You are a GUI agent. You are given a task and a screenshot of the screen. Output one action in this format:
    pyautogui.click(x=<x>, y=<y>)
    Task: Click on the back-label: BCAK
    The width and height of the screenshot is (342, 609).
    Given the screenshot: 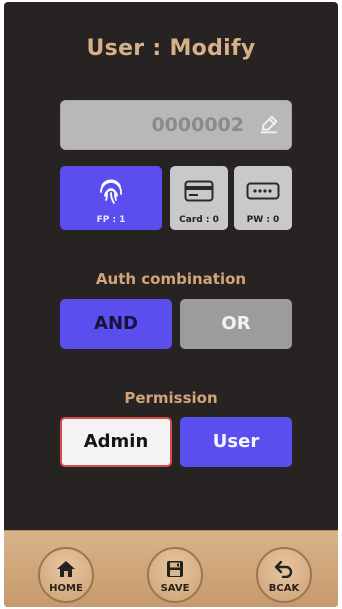 What is the action you would take?
    pyautogui.click(x=284, y=588)
    